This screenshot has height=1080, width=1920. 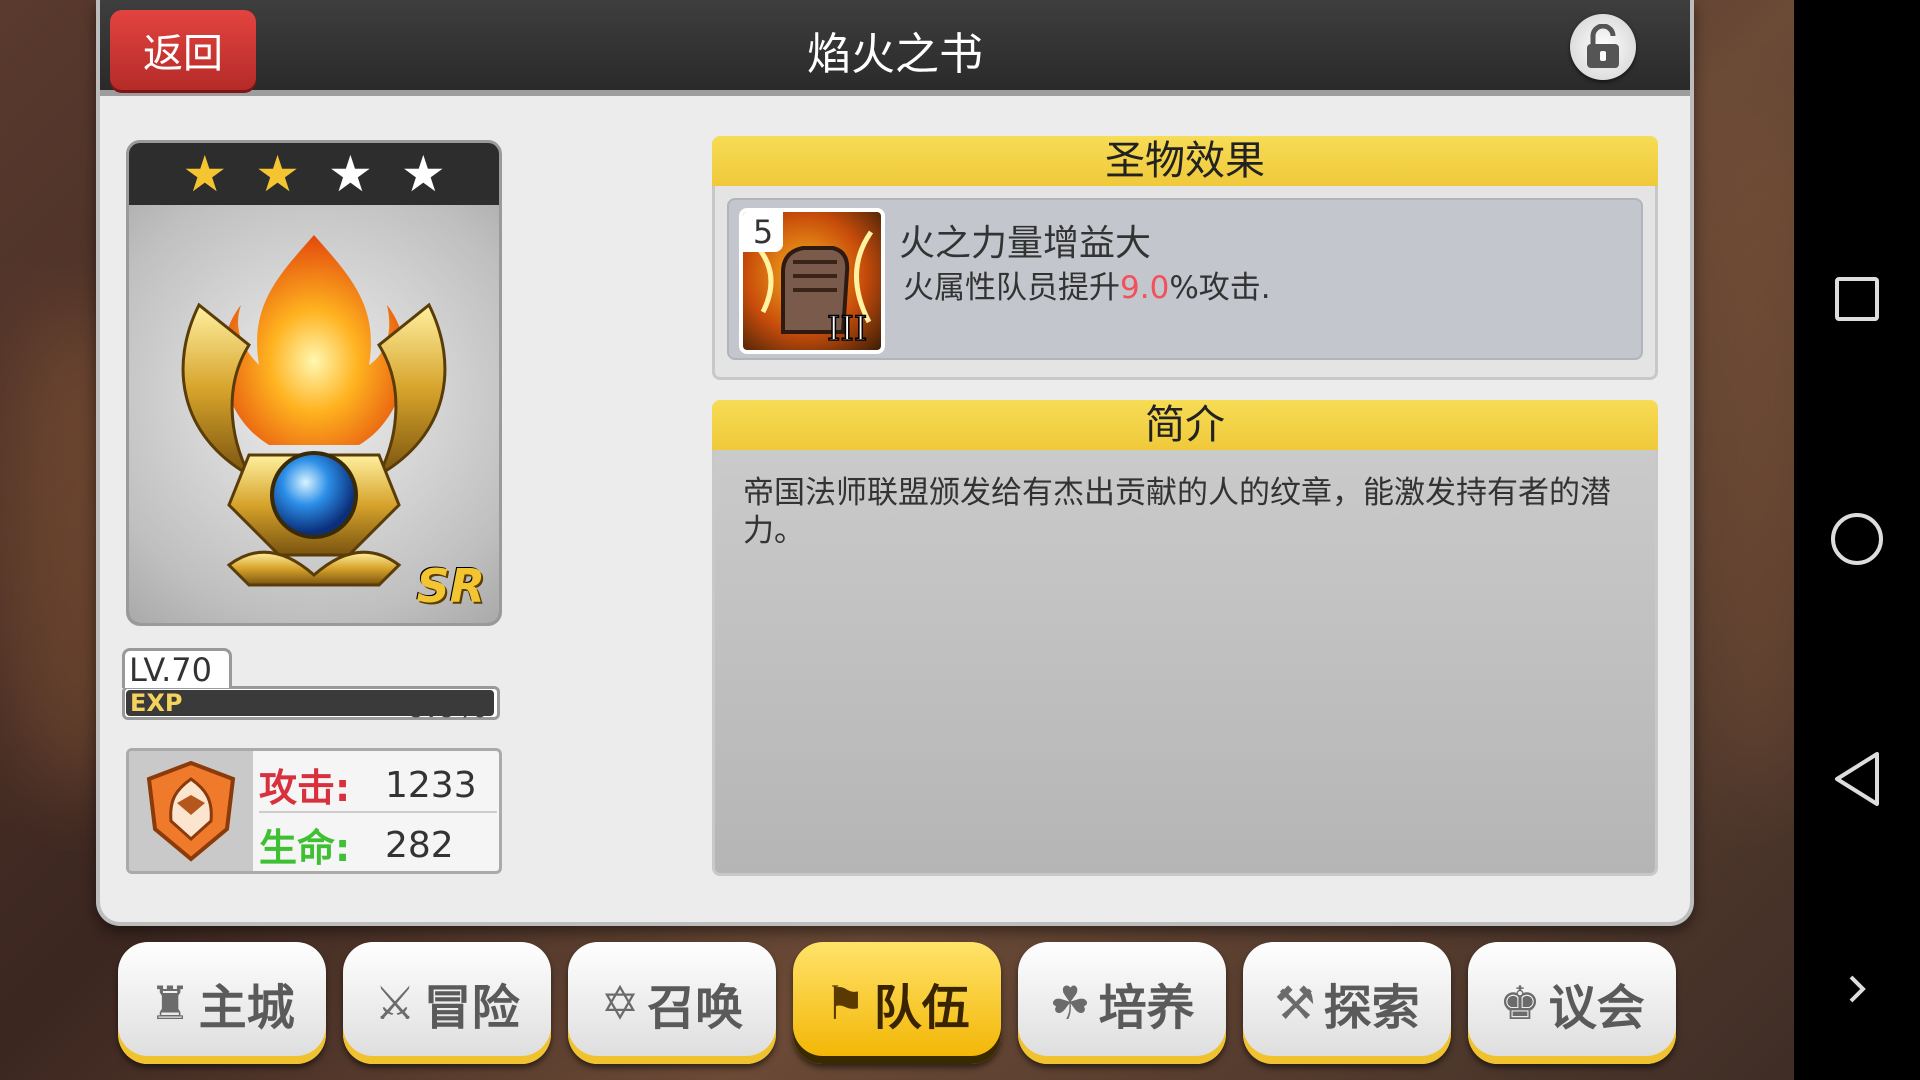 I want to click on skill-desc-value: 9.0, so click(x=1145, y=288).